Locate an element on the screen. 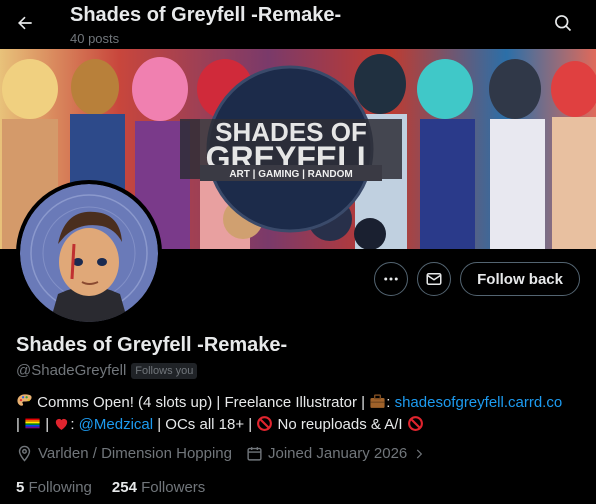 This screenshot has width=596, height=504. back-button is located at coordinates (25, 23).